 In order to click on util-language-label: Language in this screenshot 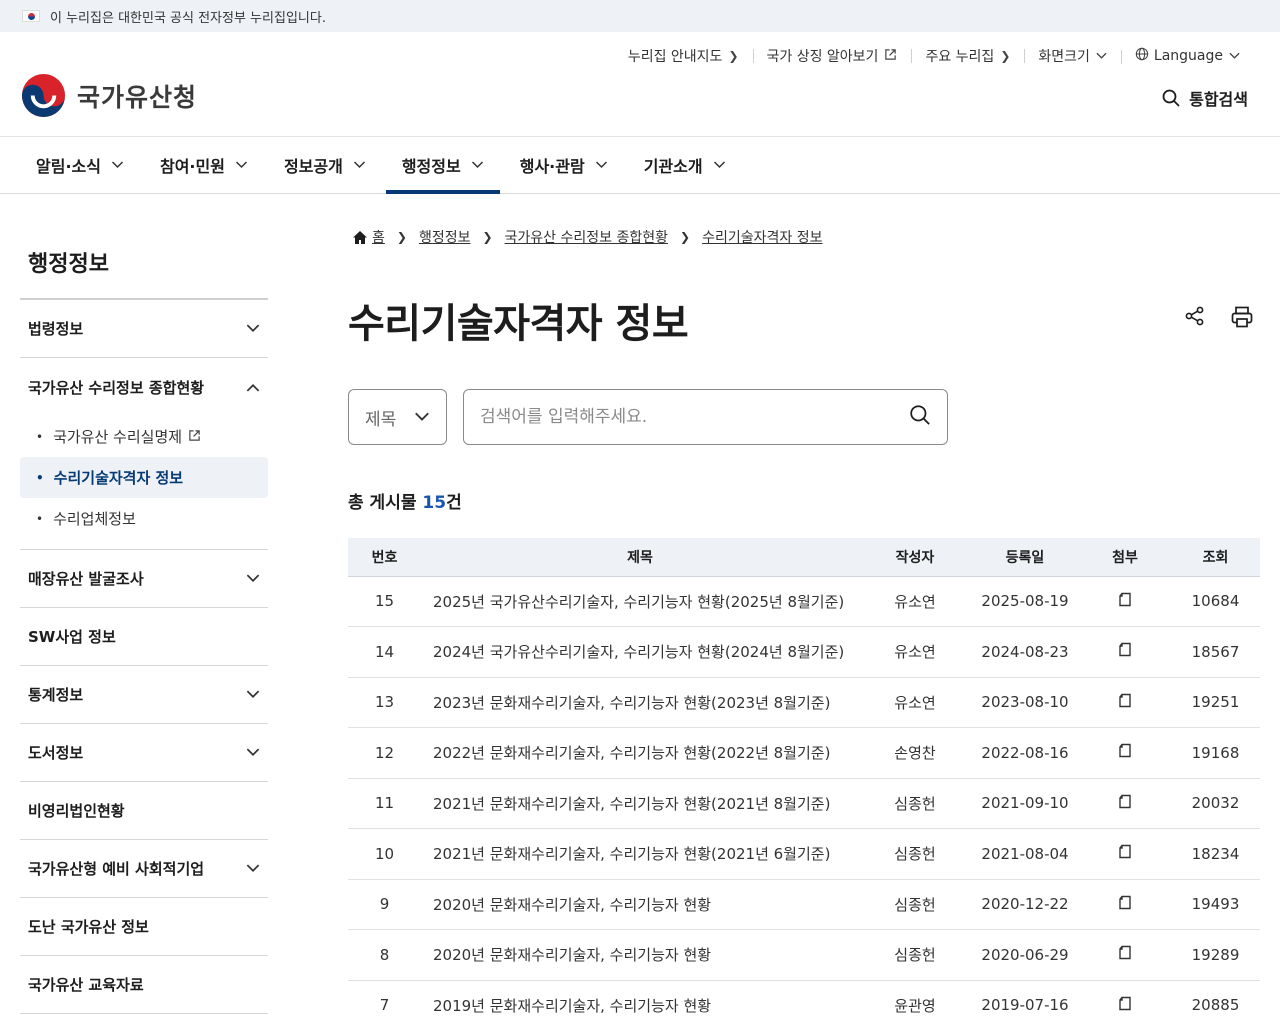, I will do `click(1188, 56)`.